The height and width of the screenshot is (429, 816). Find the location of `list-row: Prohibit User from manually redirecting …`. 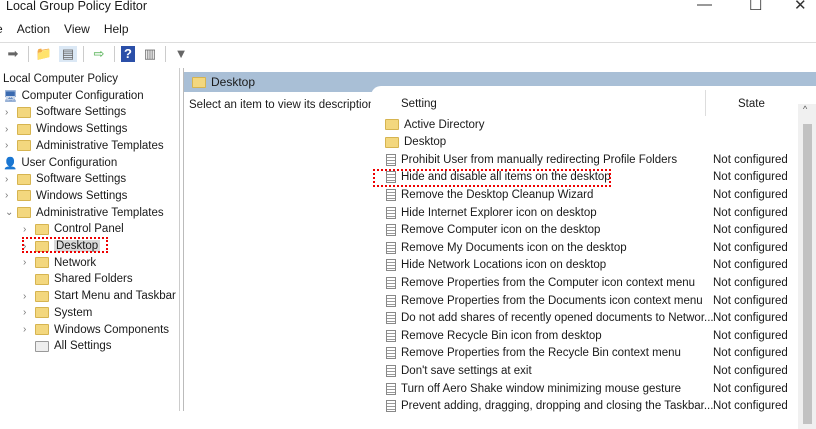

list-row: Prohibit User from manually redirecting … is located at coordinates (586, 159).